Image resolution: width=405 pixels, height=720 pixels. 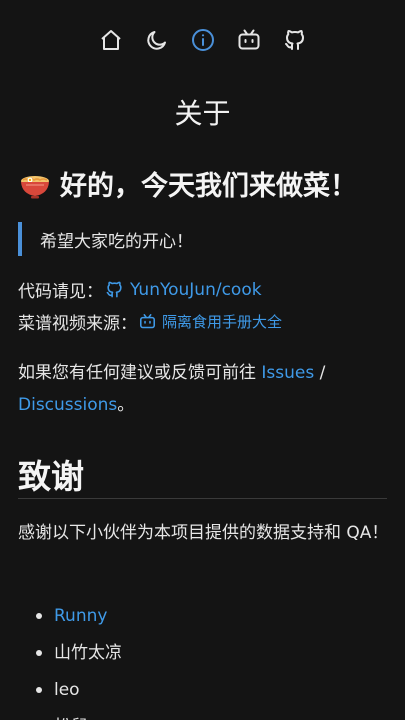 I want to click on discussions-link: Discussions, so click(x=67, y=405).